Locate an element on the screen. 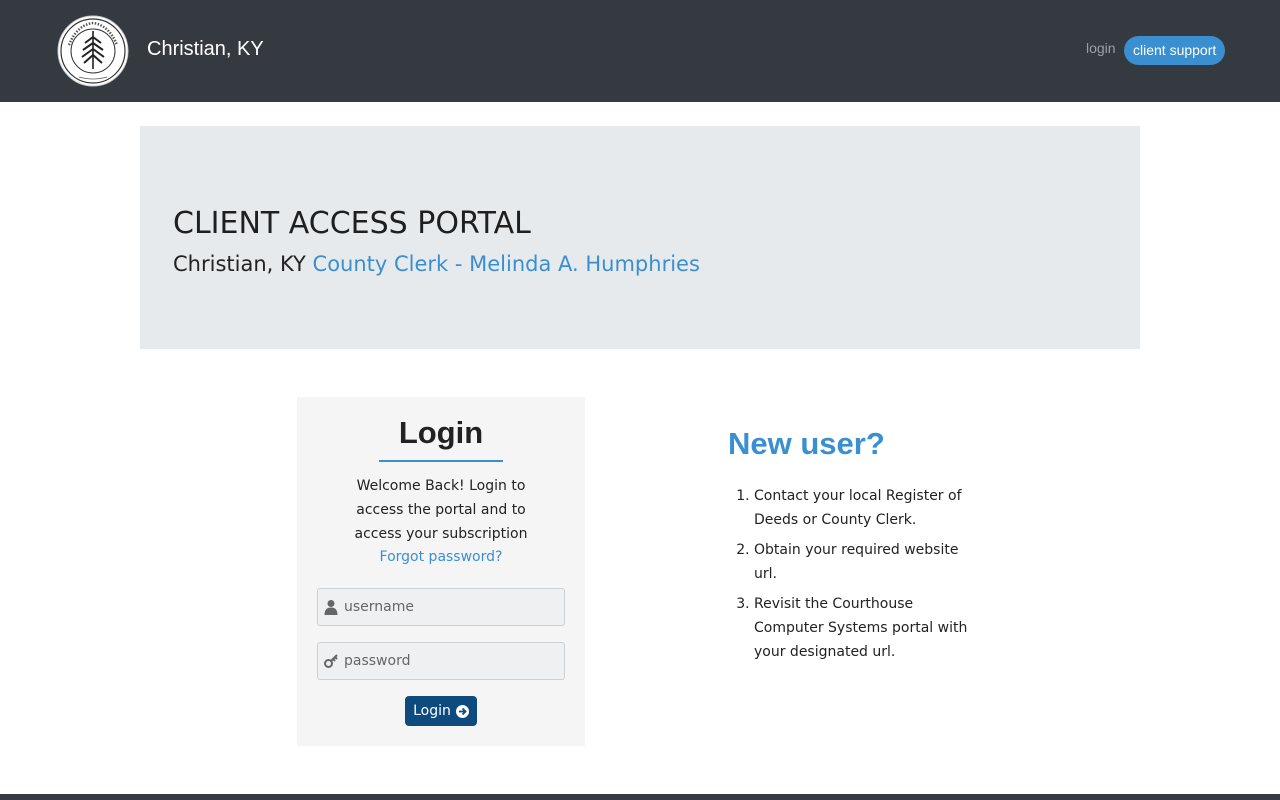 This screenshot has height=800, width=1280. top-navbar: Christian, KY login client support is located at coordinates (640, 51).